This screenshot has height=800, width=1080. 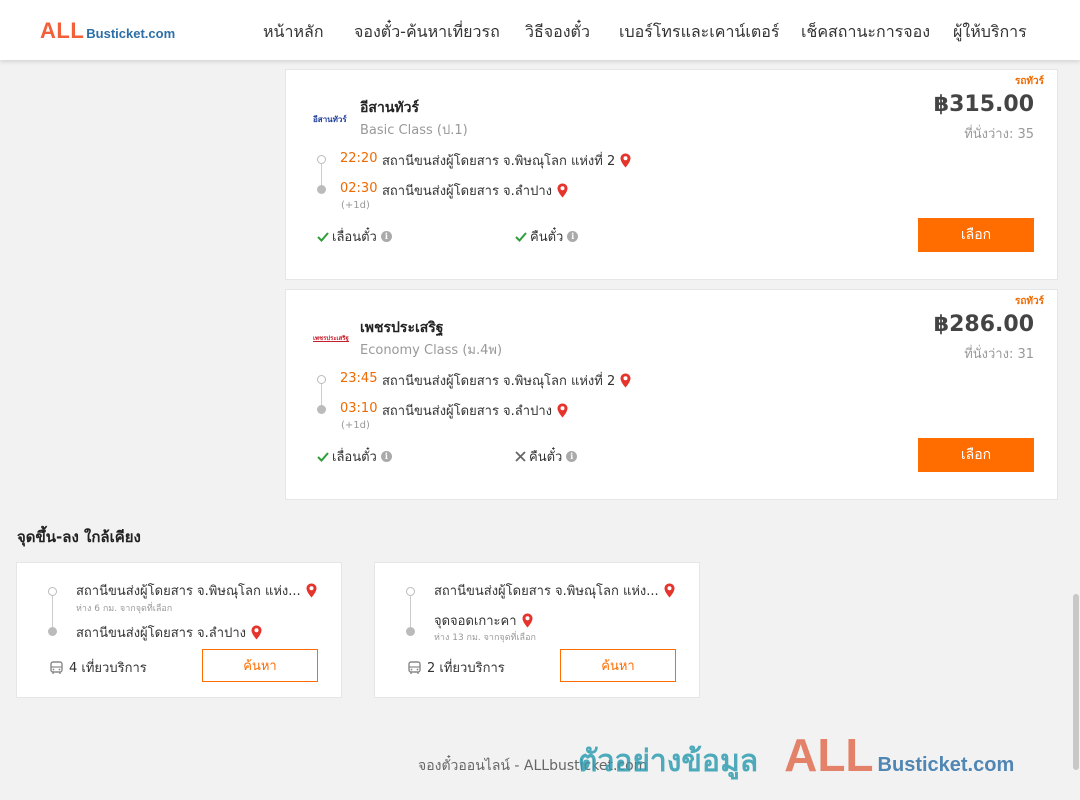 What do you see at coordinates (431, 350) in the screenshot?
I see `bus-class: Economy Class (ม.4พ)` at bounding box center [431, 350].